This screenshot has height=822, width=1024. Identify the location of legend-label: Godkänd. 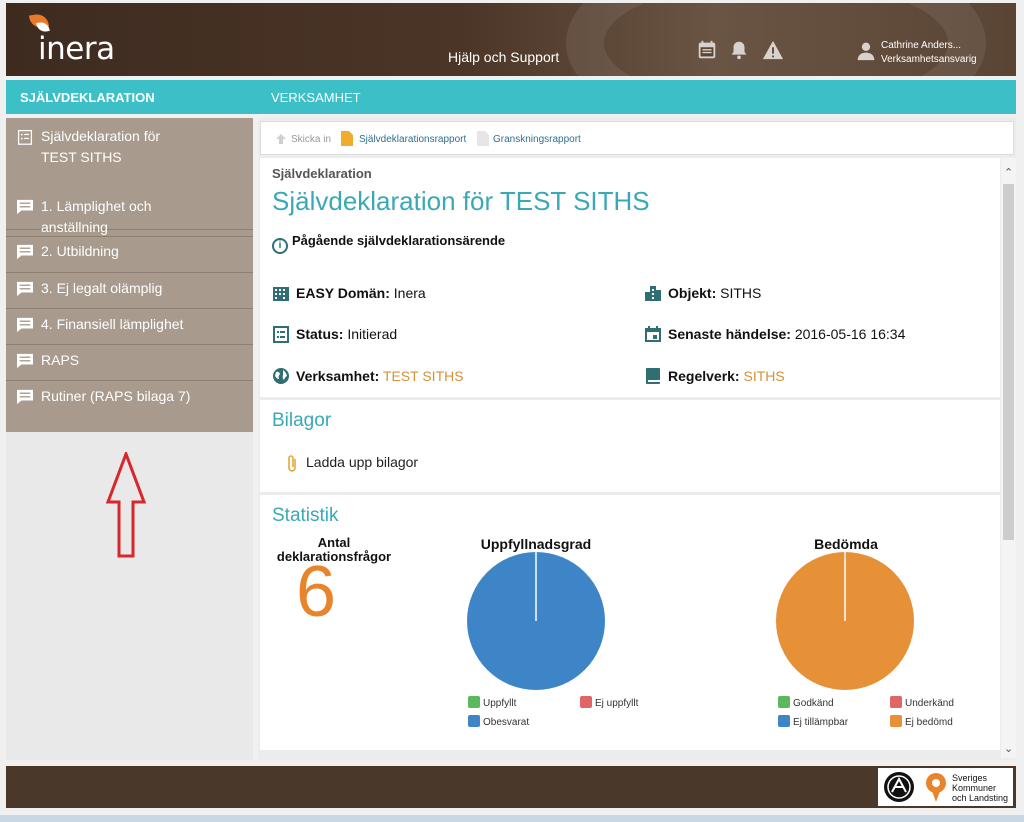
(813, 703).